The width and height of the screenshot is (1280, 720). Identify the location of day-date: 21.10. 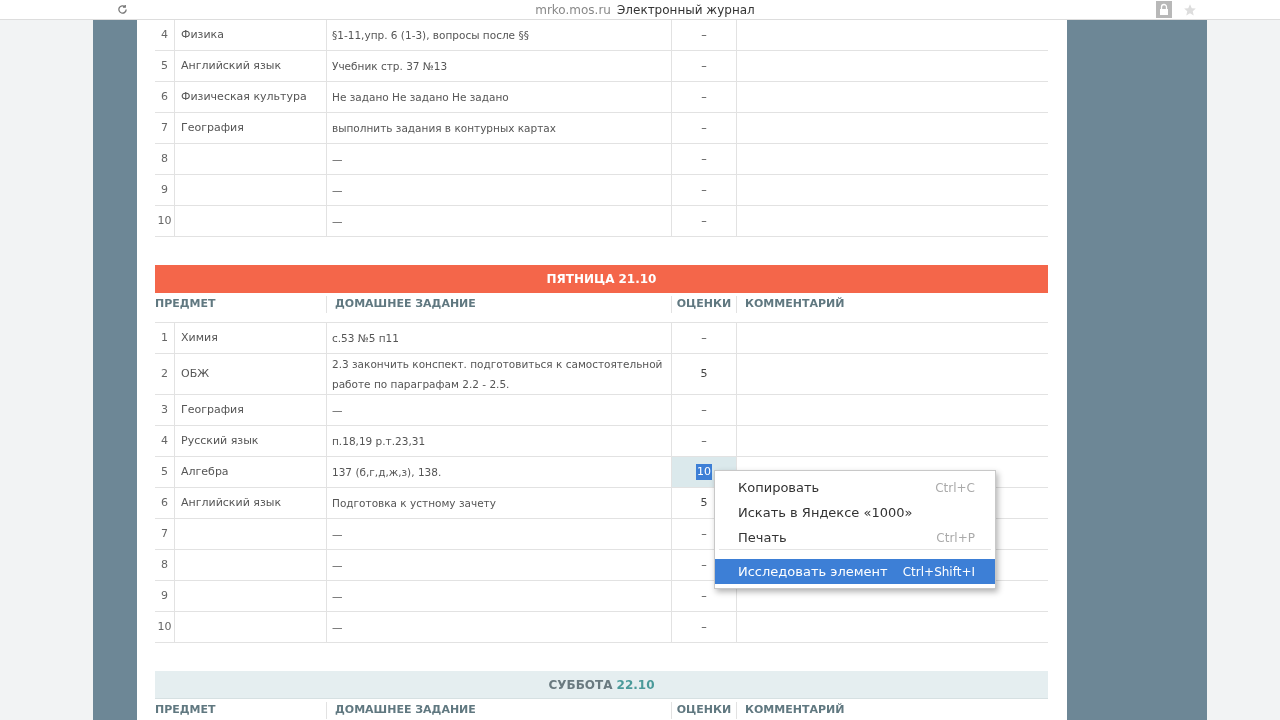
(637, 279).